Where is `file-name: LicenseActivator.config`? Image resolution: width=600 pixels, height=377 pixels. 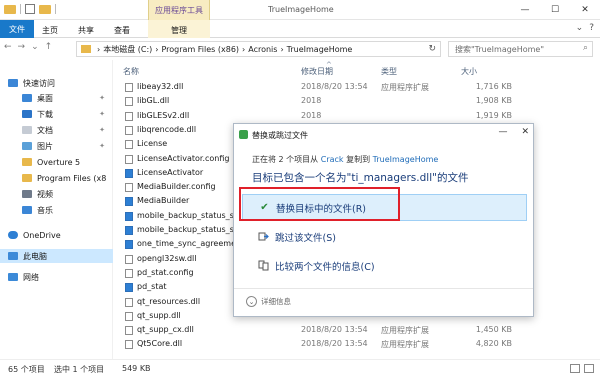 file-name: LicenseActivator.config is located at coordinates (183, 158).